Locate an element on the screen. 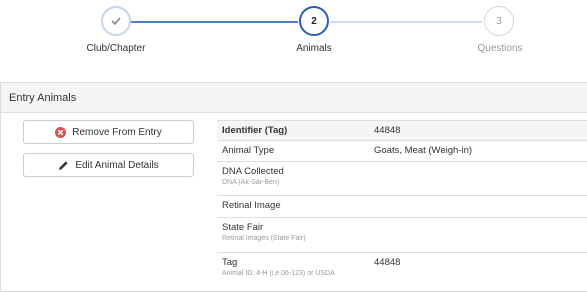 This screenshot has height=293, width=587. step-animals-label: Animals is located at coordinates (314, 48).